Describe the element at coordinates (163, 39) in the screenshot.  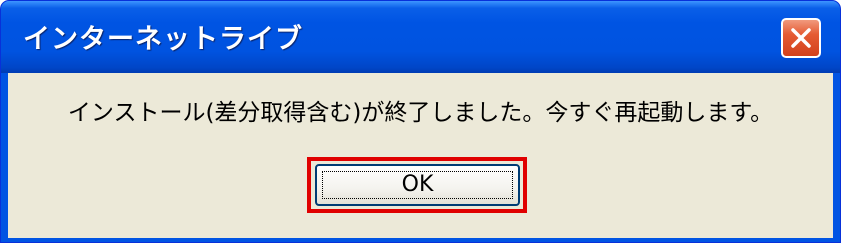
I see `window-title: インターネットライブ` at that location.